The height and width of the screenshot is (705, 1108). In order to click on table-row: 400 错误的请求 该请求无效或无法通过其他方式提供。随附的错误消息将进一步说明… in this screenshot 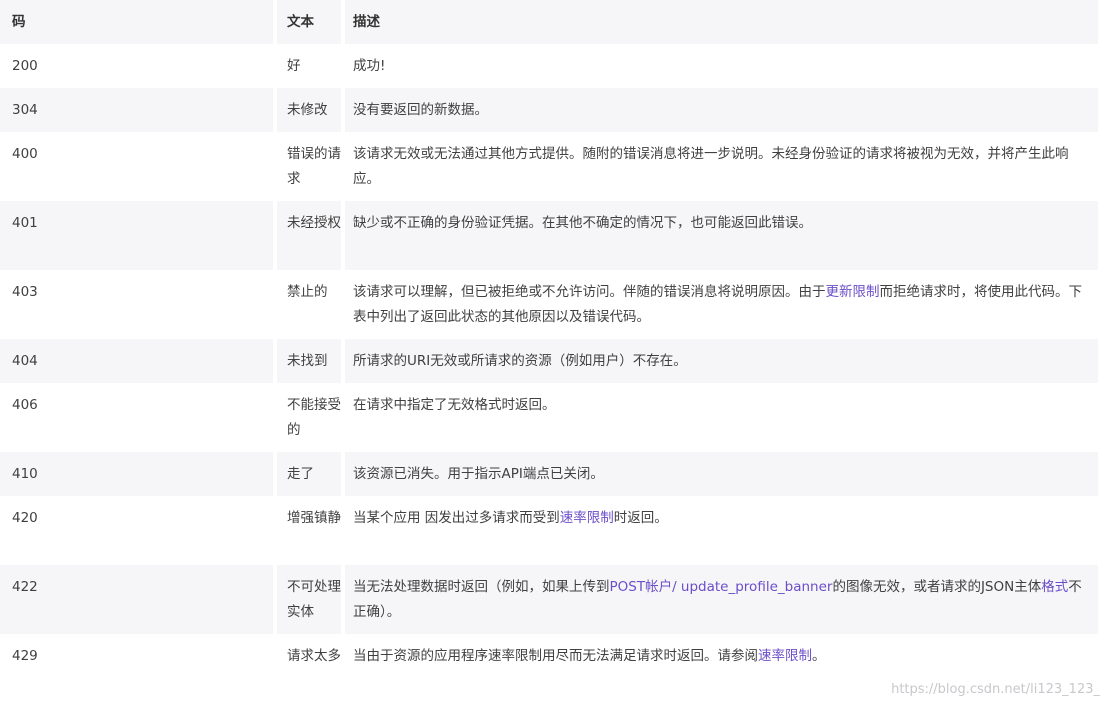, I will do `click(549, 166)`.